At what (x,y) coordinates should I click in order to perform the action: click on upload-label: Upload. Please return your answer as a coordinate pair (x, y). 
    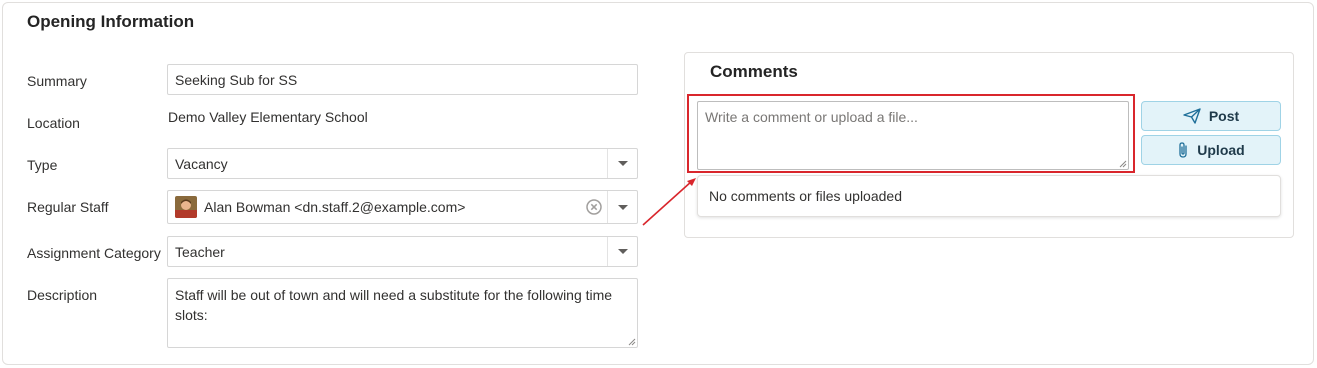
    Looking at the image, I should click on (1221, 150).